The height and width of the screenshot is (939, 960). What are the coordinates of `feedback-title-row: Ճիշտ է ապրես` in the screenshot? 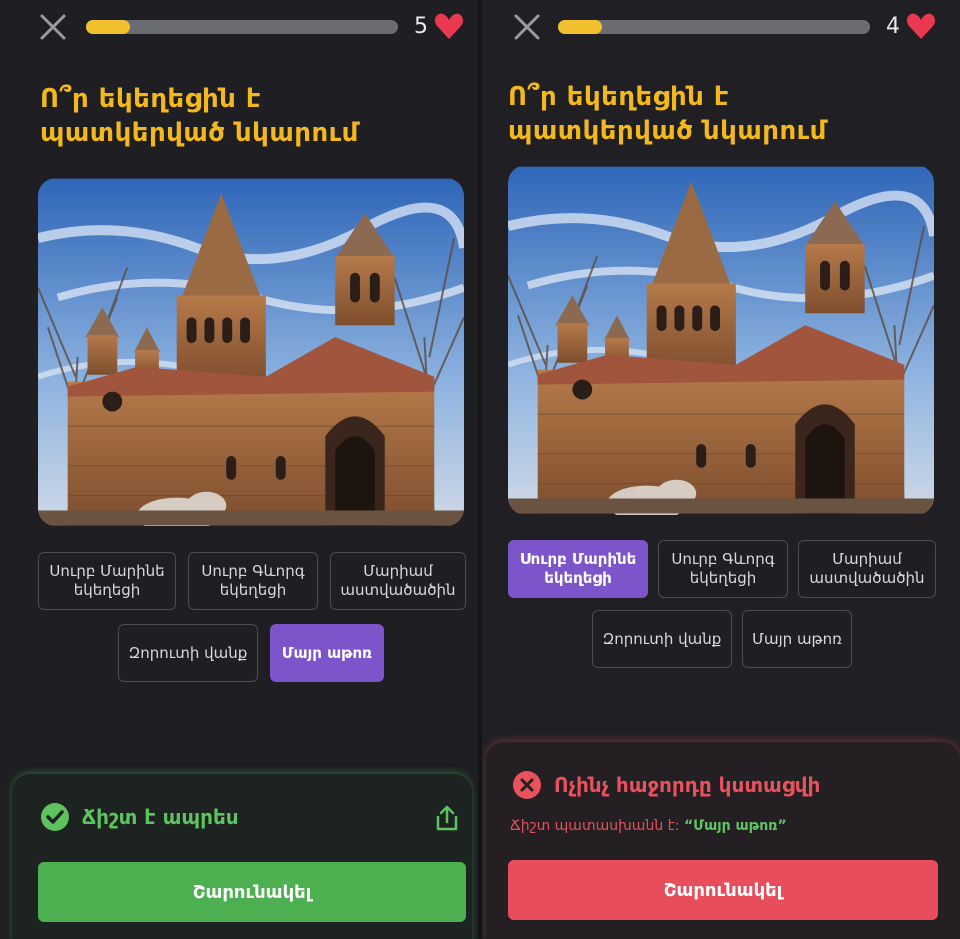 It's located at (139, 817).